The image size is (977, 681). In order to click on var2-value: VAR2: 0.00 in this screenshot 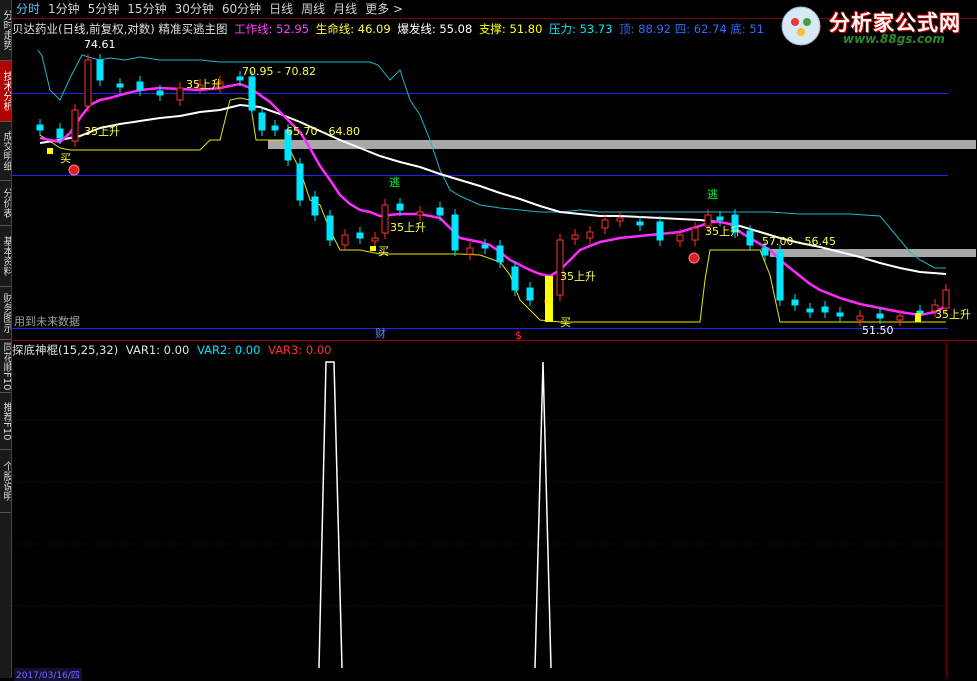, I will do `click(228, 350)`.